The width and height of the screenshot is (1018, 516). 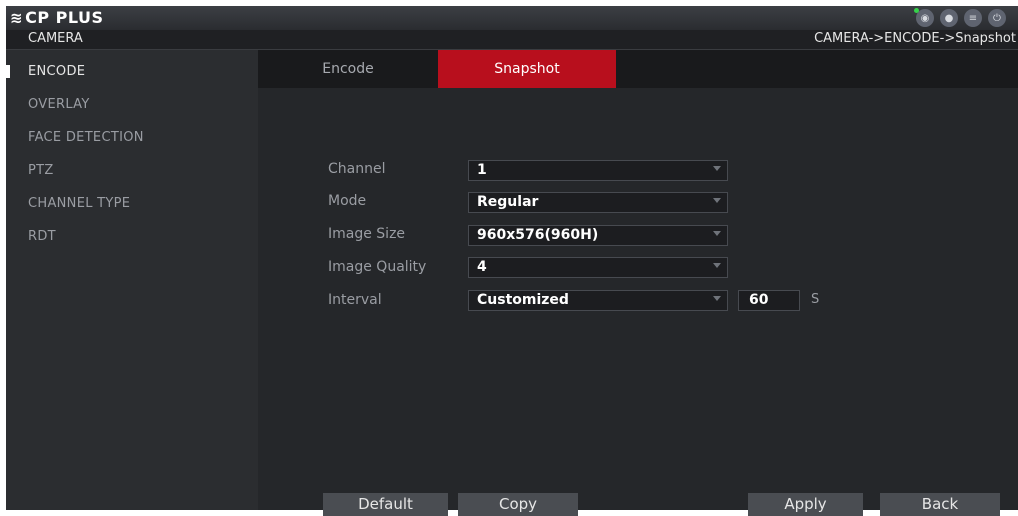 I want to click on apply-button: Apply, so click(x=805, y=504).